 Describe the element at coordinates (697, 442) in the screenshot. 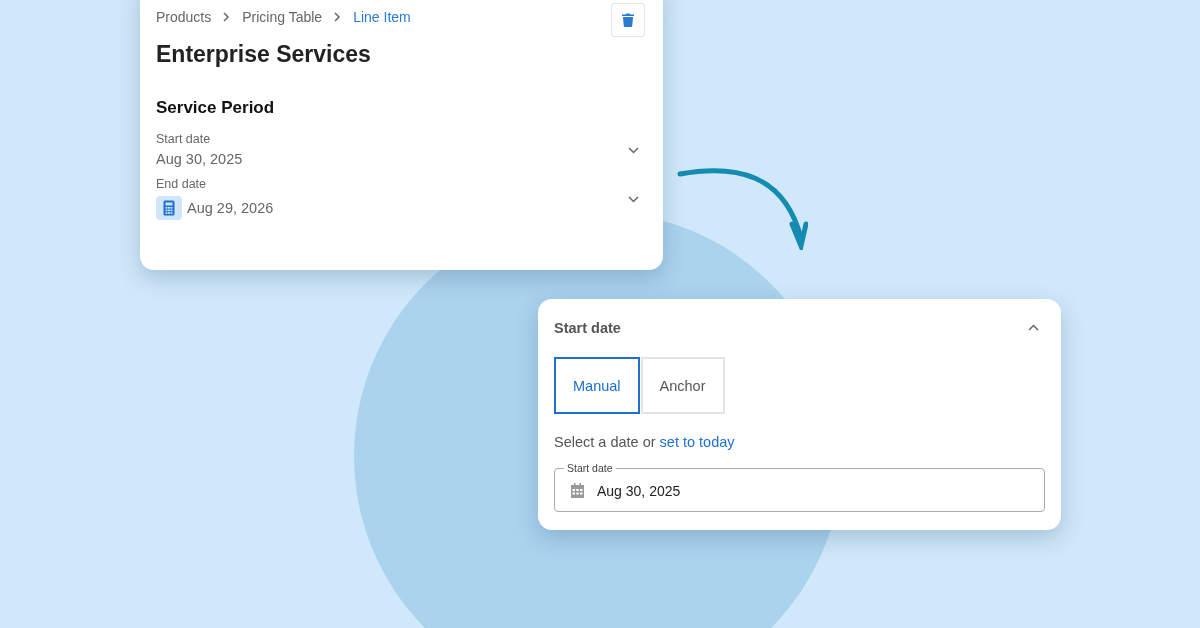

I see `set-today-link: set to today` at that location.